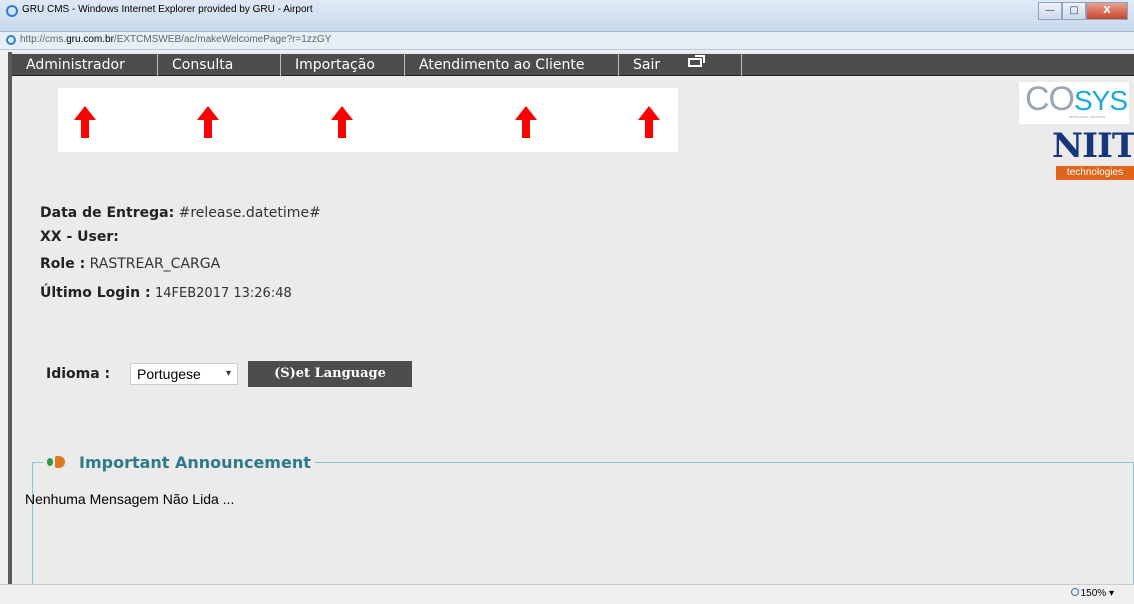  I want to click on minimize-button: —, so click(1050, 11).